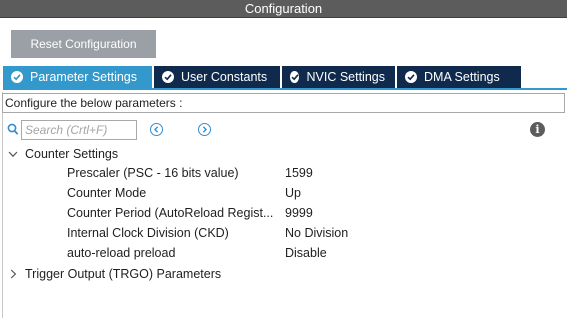 The image size is (567, 318). I want to click on search-previous-button, so click(156, 129).